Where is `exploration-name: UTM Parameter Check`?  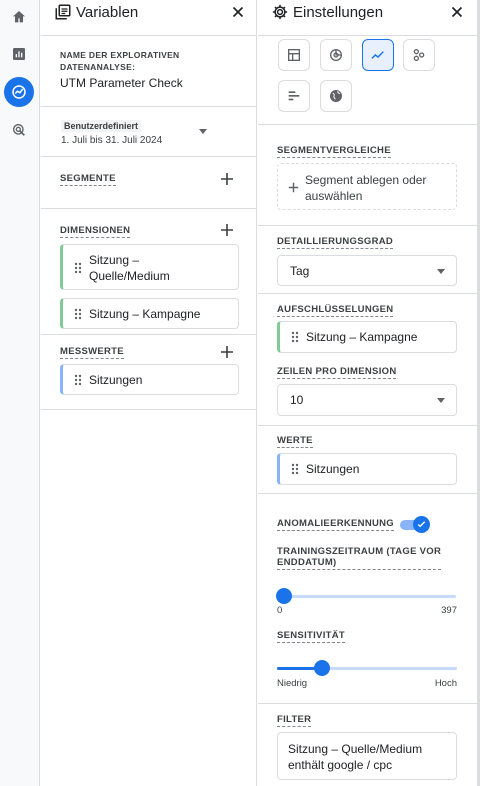 exploration-name: UTM Parameter Check is located at coordinates (121, 83).